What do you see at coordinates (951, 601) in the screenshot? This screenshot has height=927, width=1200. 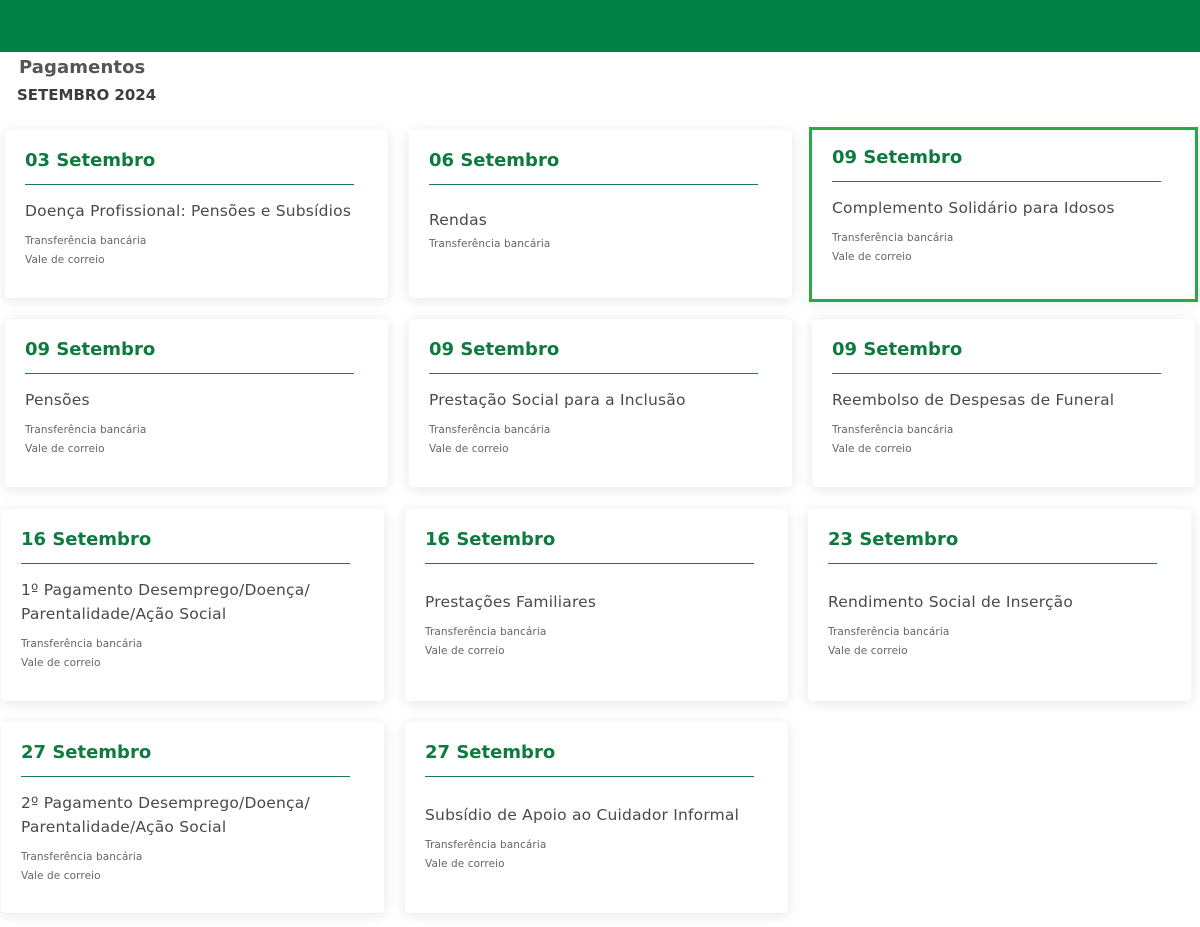 I see `card-title: Rendimento Social de Inserção` at bounding box center [951, 601].